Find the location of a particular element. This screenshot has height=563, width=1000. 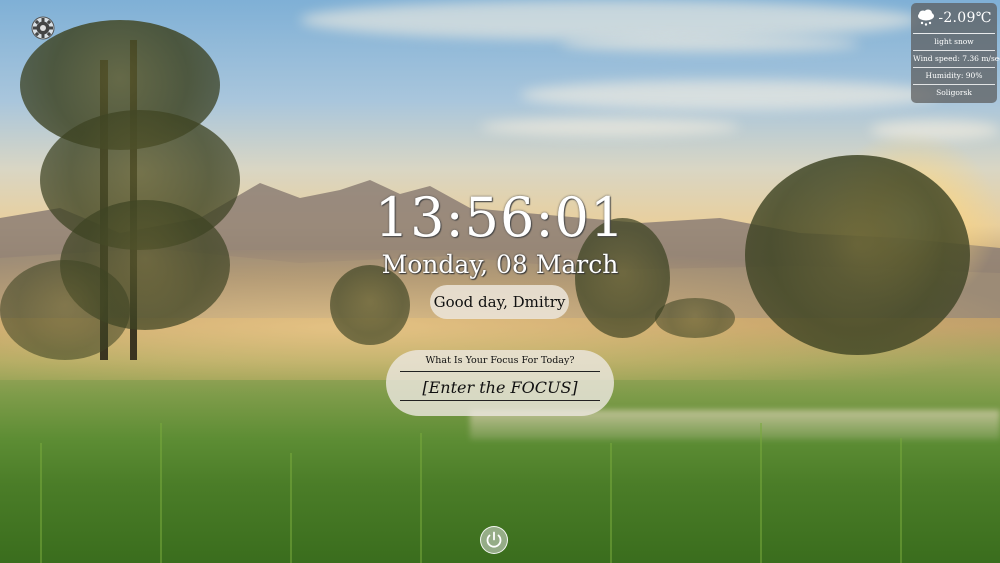

greeting-badge: Good day, Dmitry is located at coordinates (499, 302).